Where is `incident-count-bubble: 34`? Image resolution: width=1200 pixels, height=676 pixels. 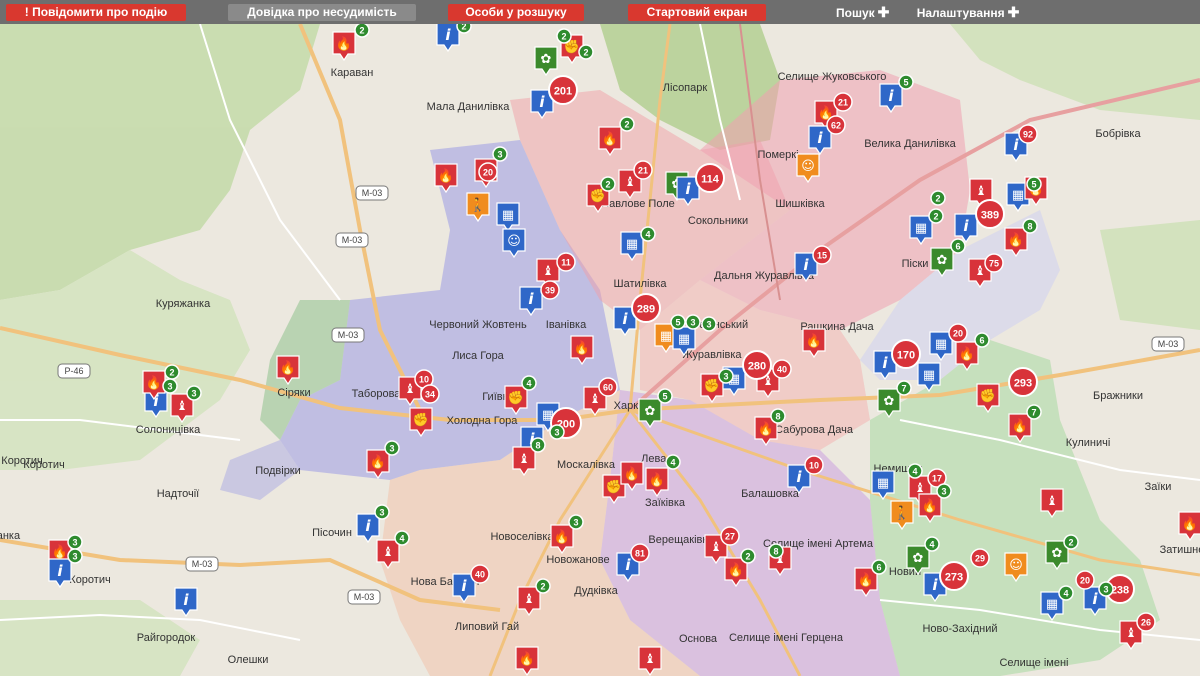
incident-count-bubble: 34 is located at coordinates (430, 394).